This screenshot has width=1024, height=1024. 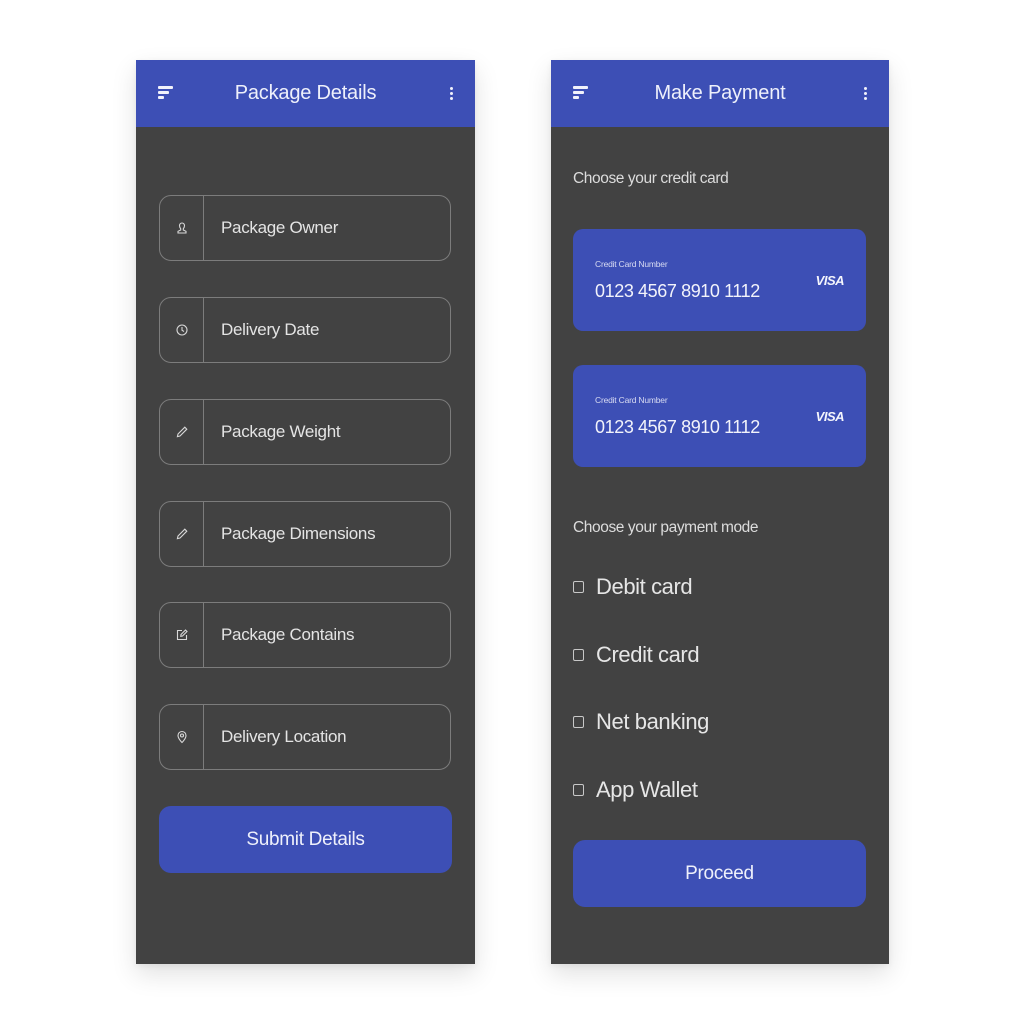 I want to click on submit-details-button: Submit Details, so click(x=305, y=839).